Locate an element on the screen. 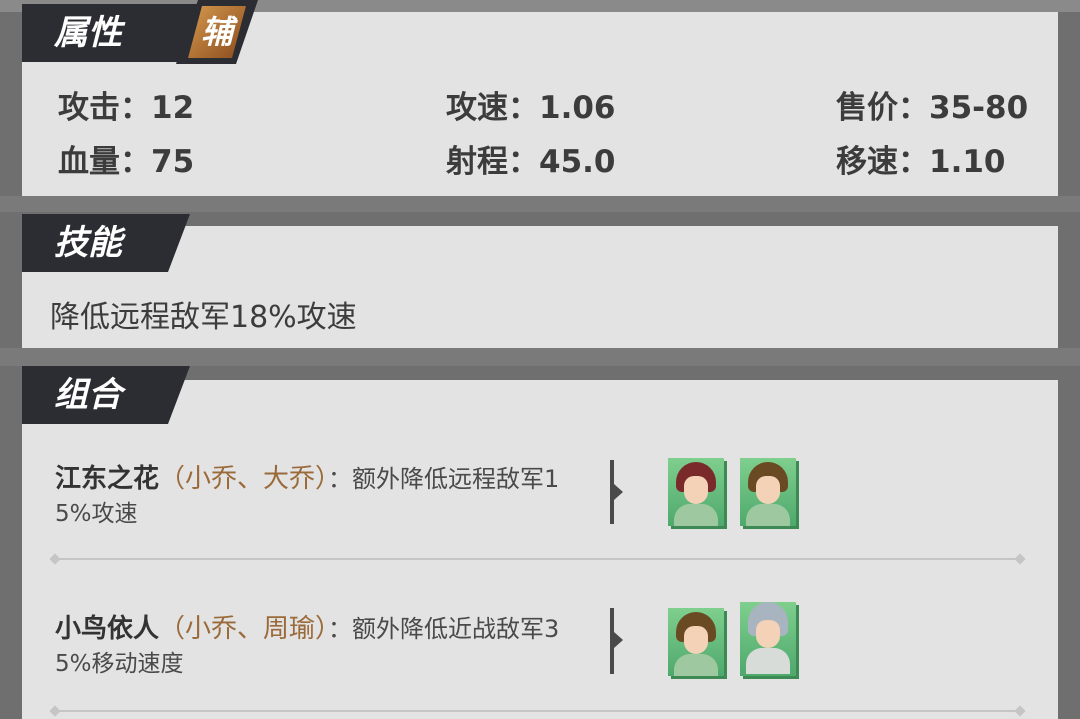 This screenshot has height=719, width=1080. stat-range: 射程：45.0 is located at coordinates (531, 162).